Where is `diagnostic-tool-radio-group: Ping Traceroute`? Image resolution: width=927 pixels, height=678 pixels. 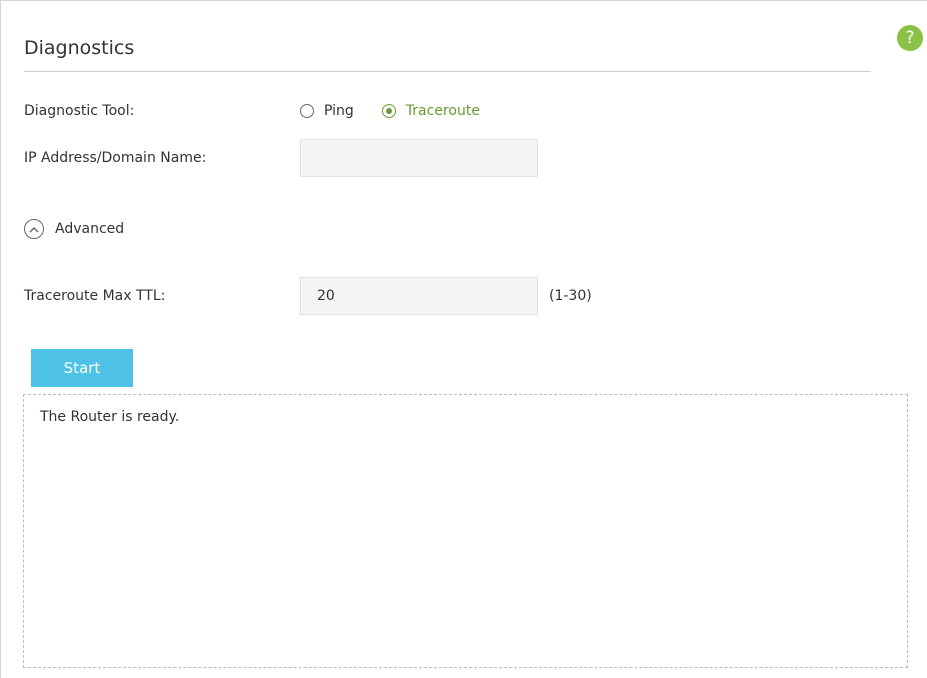
diagnostic-tool-radio-group: Ping Traceroute is located at coordinates (390, 111).